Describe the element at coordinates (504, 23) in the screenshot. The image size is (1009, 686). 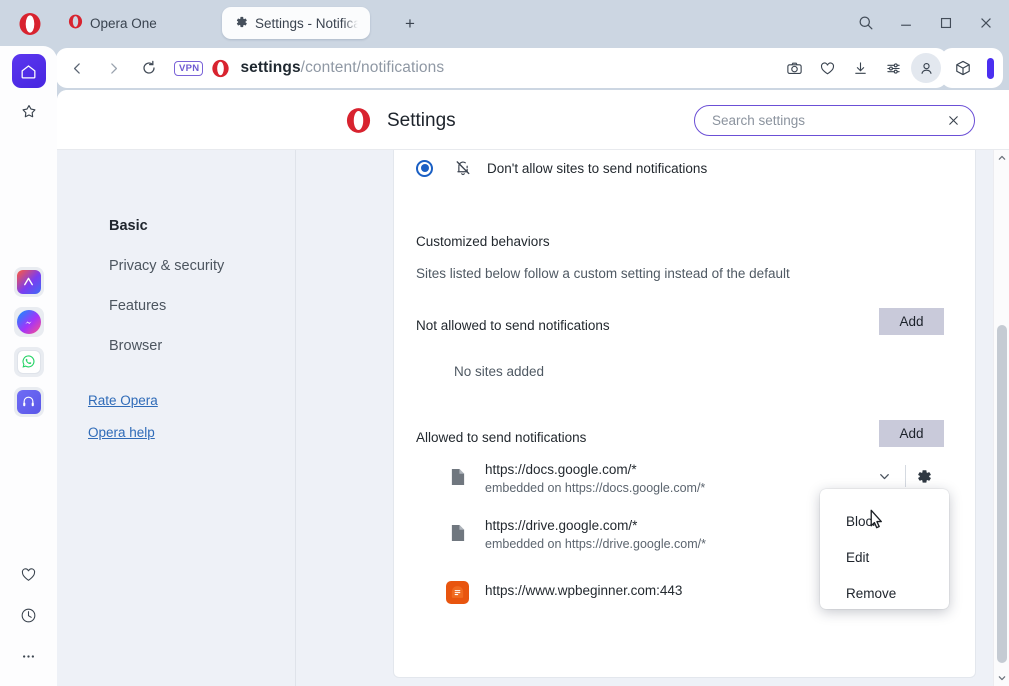
I see `title-bar: Opera One Settings - Notificat +` at that location.